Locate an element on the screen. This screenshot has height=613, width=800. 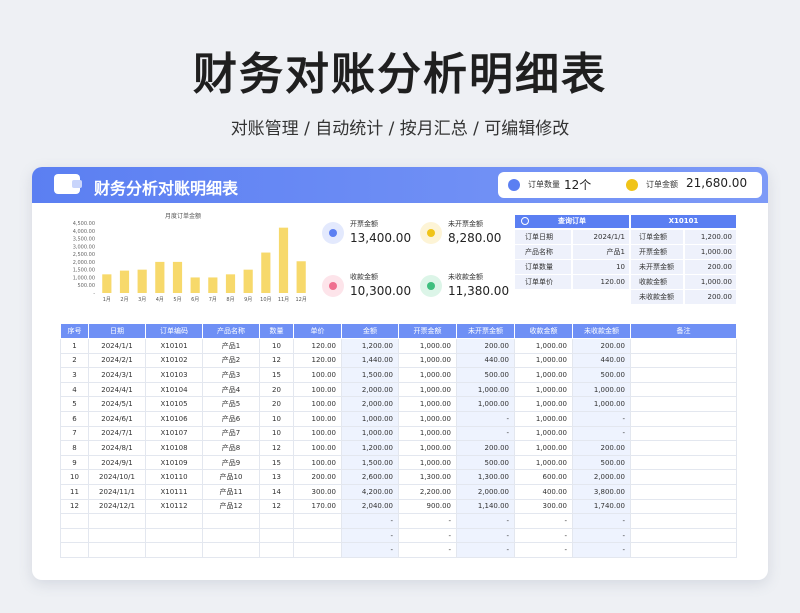
table-cell: 170.00 is located at coordinates (317, 506).